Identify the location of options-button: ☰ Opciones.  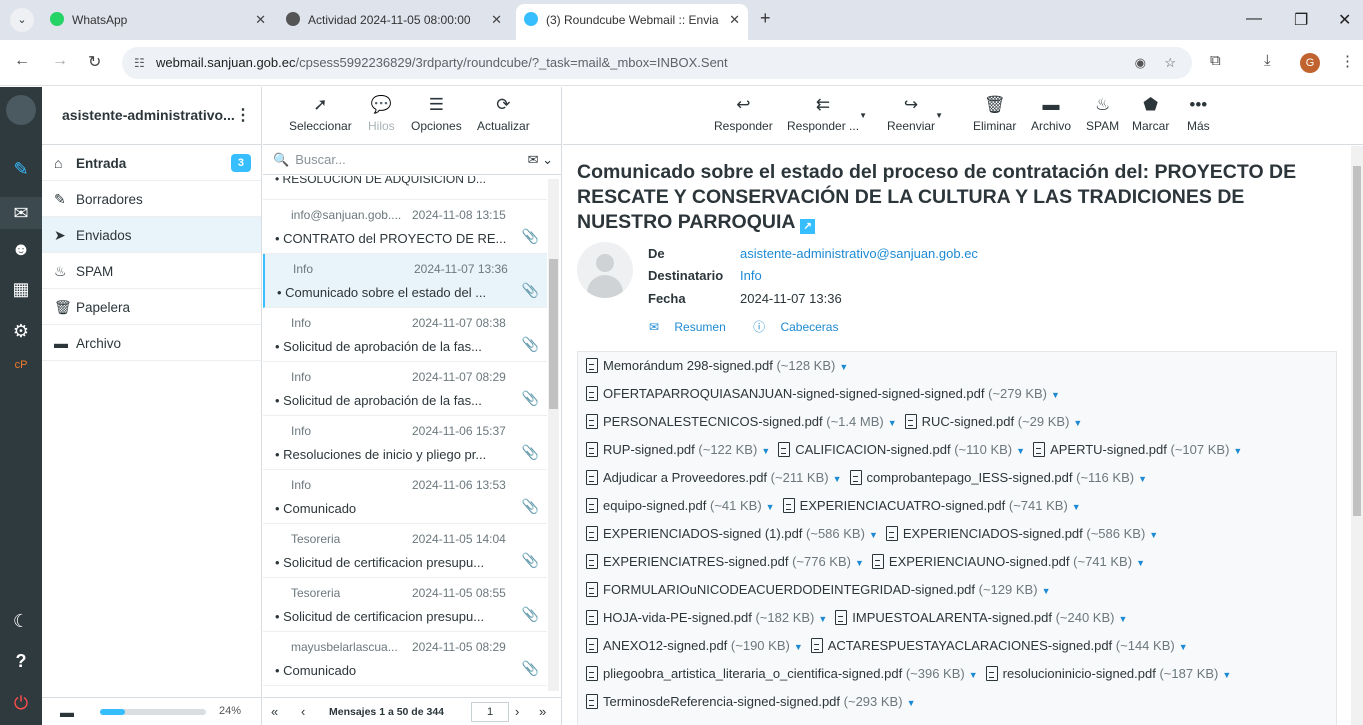
(436, 114).